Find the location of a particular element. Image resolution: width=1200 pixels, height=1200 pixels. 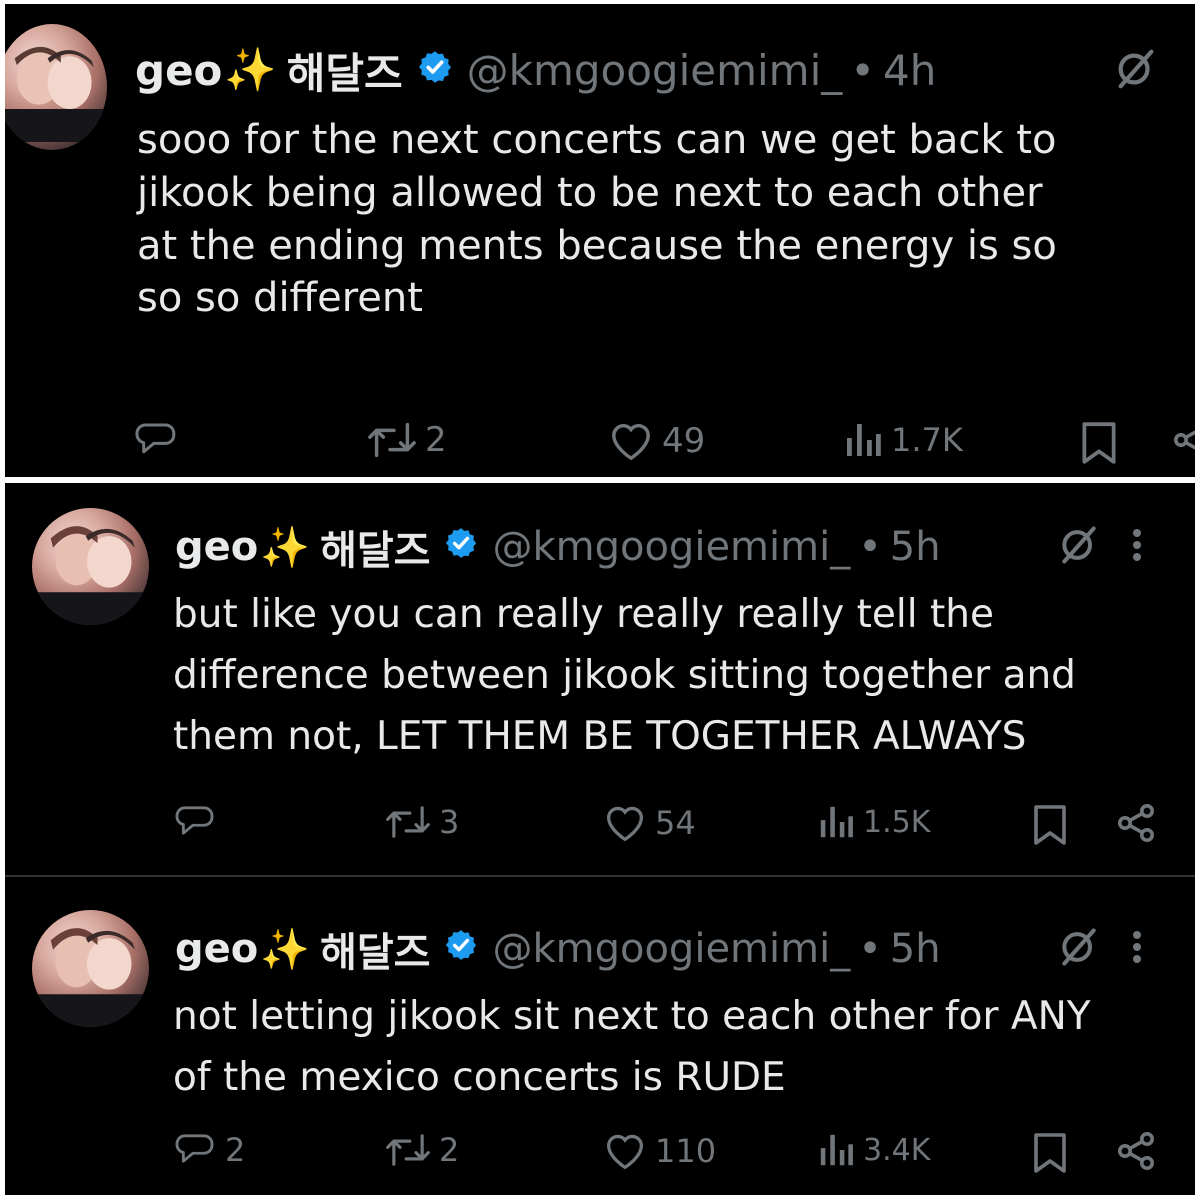

views-button: 3.4K is located at coordinates (873, 1150).